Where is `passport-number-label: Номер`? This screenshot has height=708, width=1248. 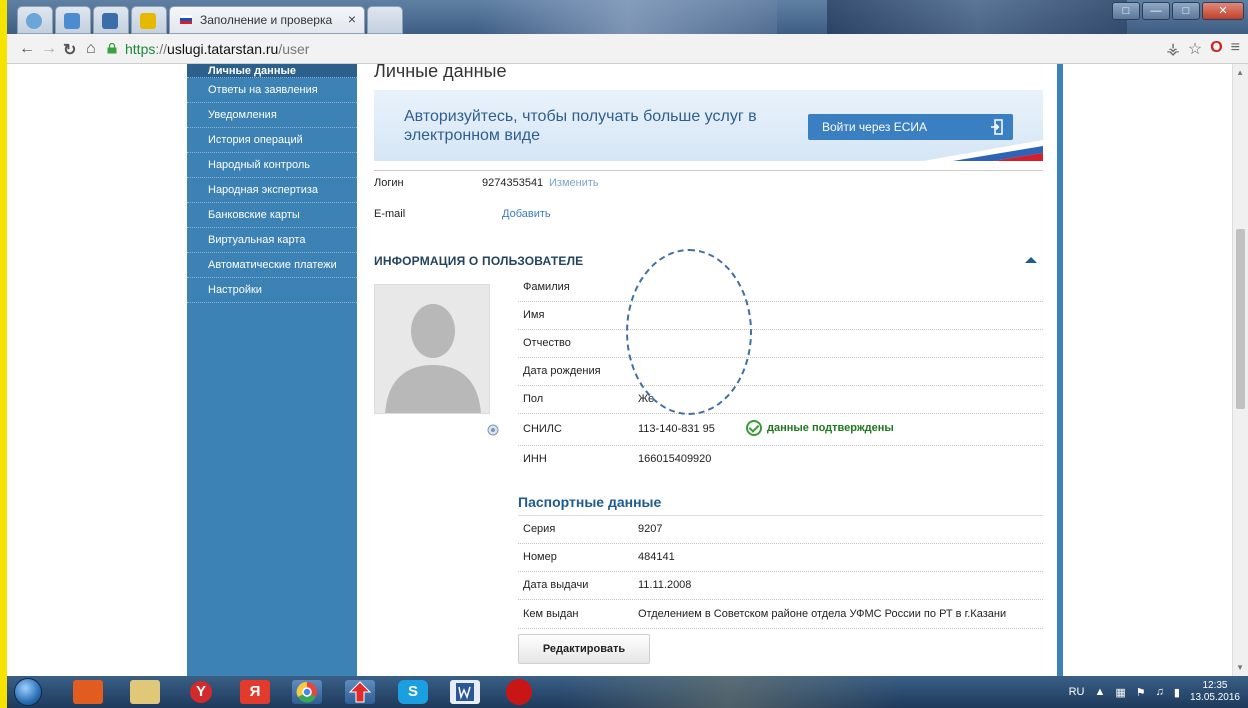 passport-number-label: Номер is located at coordinates (540, 557).